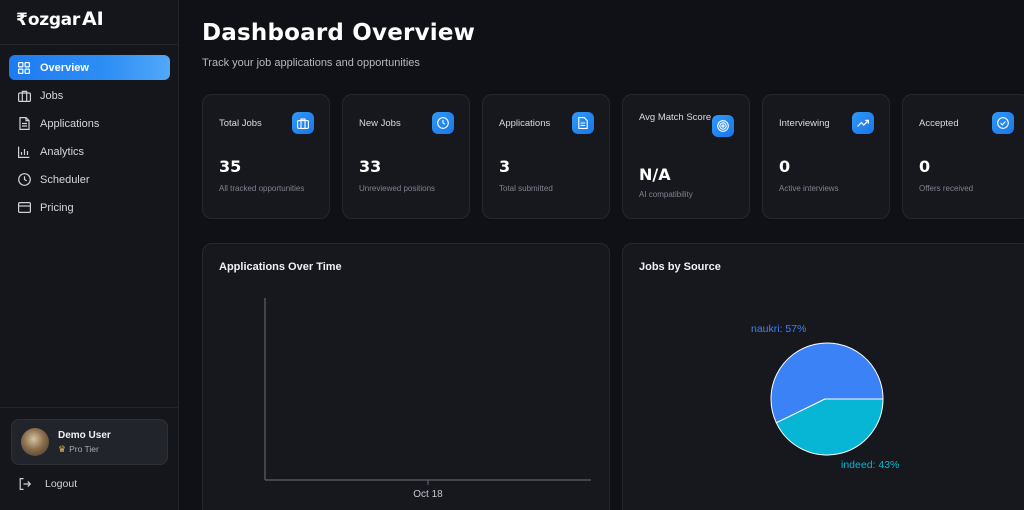  What do you see at coordinates (35, 442) in the screenshot?
I see `avatar` at bounding box center [35, 442].